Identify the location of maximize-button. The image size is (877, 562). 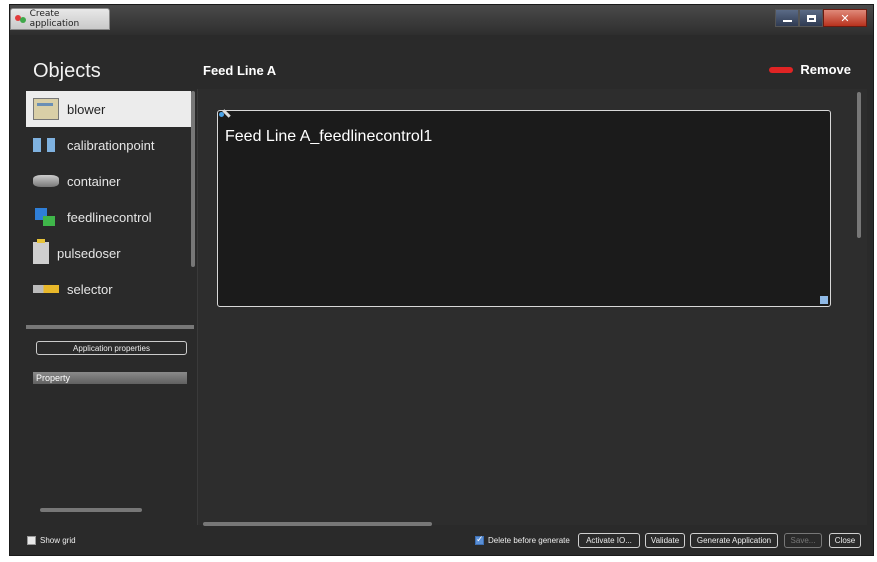
(811, 18).